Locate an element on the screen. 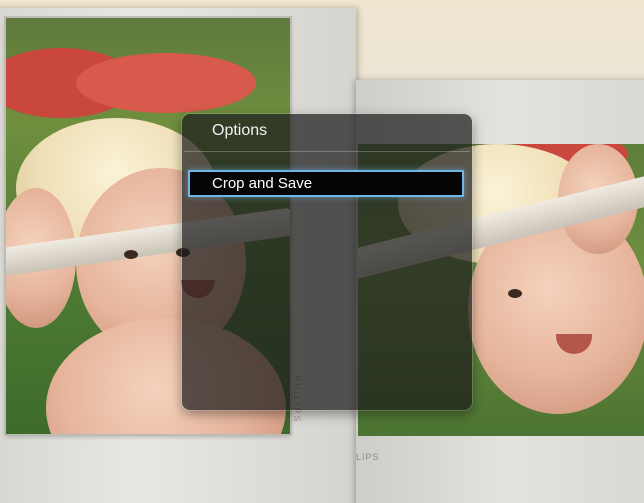  dialog-divider is located at coordinates (327, 151).